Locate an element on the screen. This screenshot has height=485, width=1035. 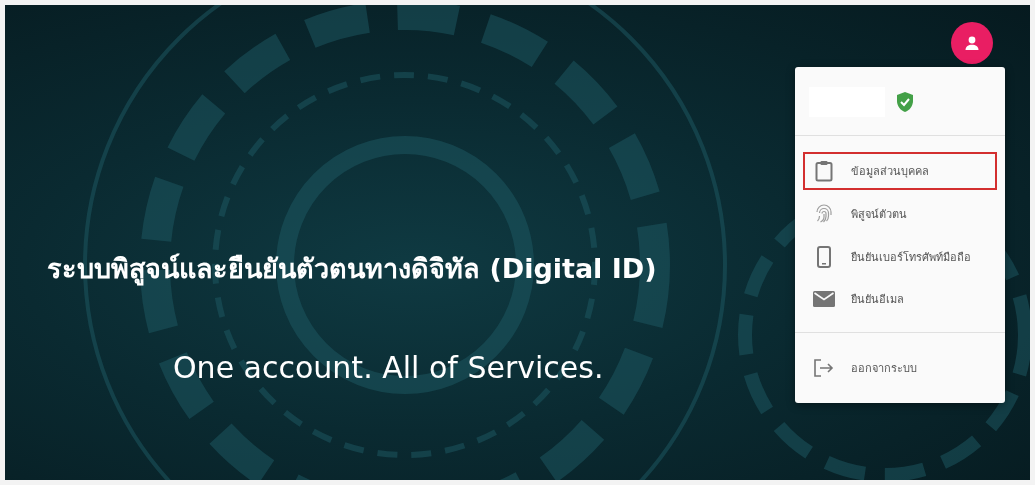
hero-title: ระบบพิสูจน์และยืนยันตัวตนทางดิจิทัล (Digital ID) is located at coordinates (352, 270).